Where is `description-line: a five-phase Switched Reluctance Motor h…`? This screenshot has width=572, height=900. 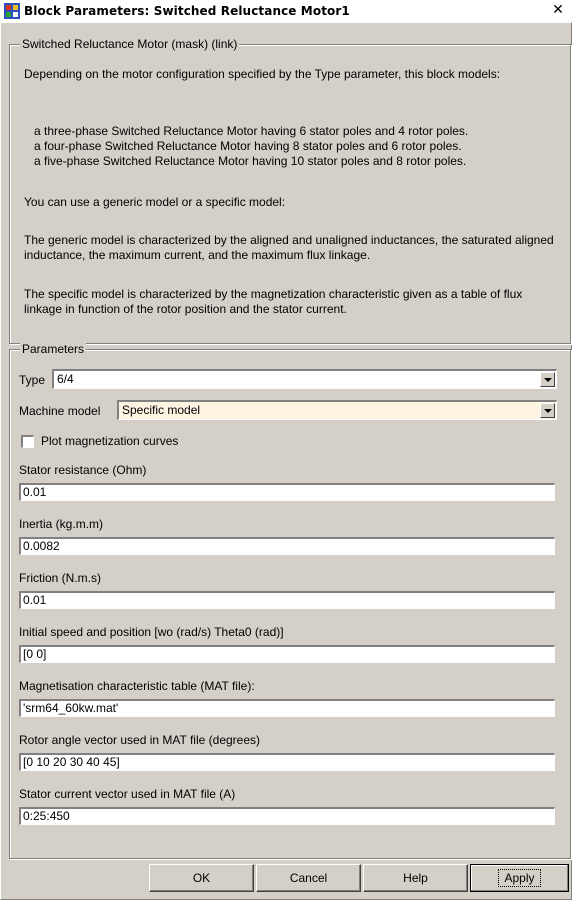 description-line: a five-phase Switched Reluctance Motor h… is located at coordinates (250, 161).